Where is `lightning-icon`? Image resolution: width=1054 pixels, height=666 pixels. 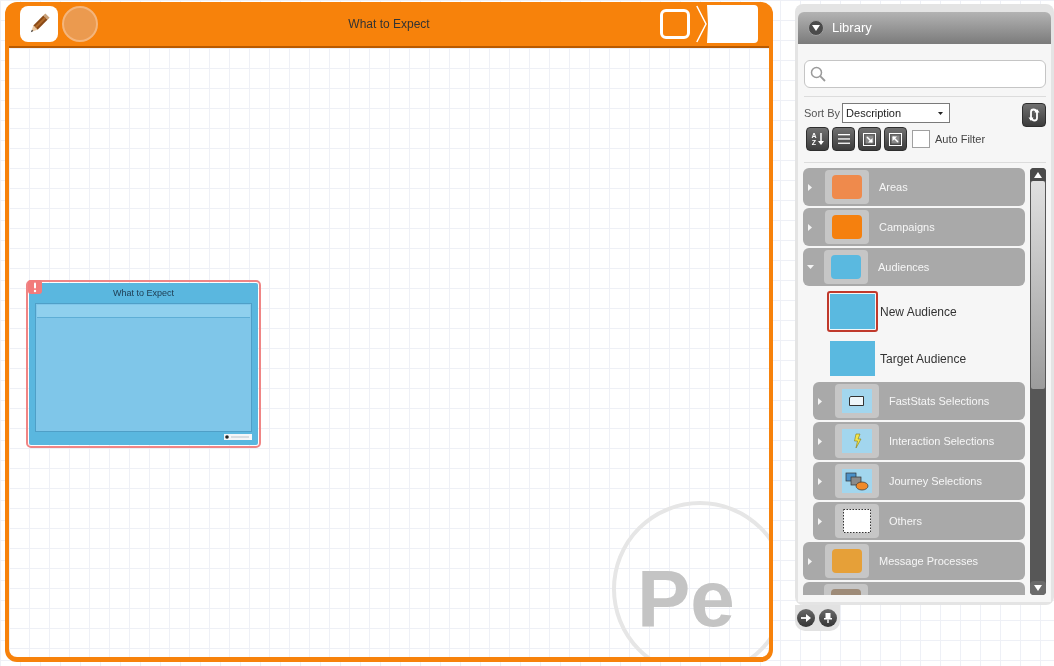 lightning-icon is located at coordinates (857, 441).